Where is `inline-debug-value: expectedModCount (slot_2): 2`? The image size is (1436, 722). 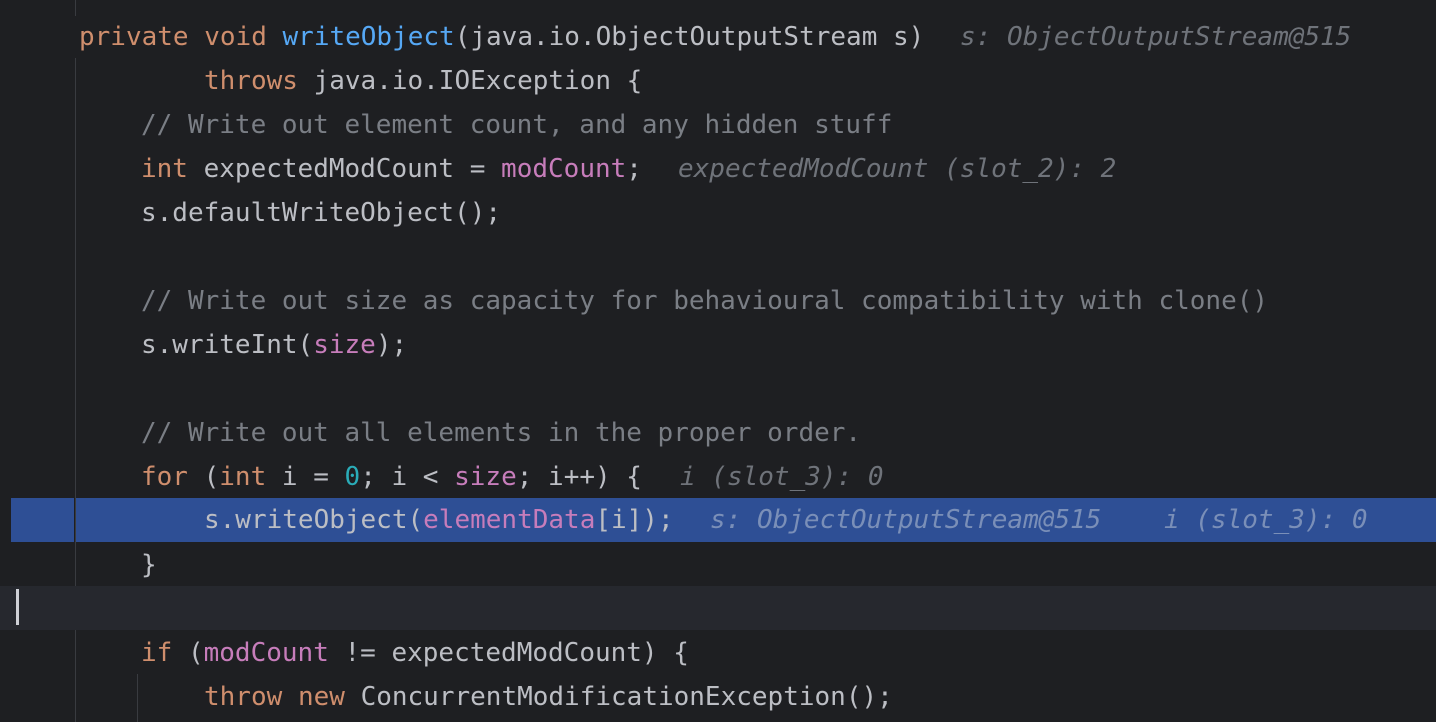 inline-debug-value: expectedModCount (slot_2): 2 is located at coordinates (897, 169).